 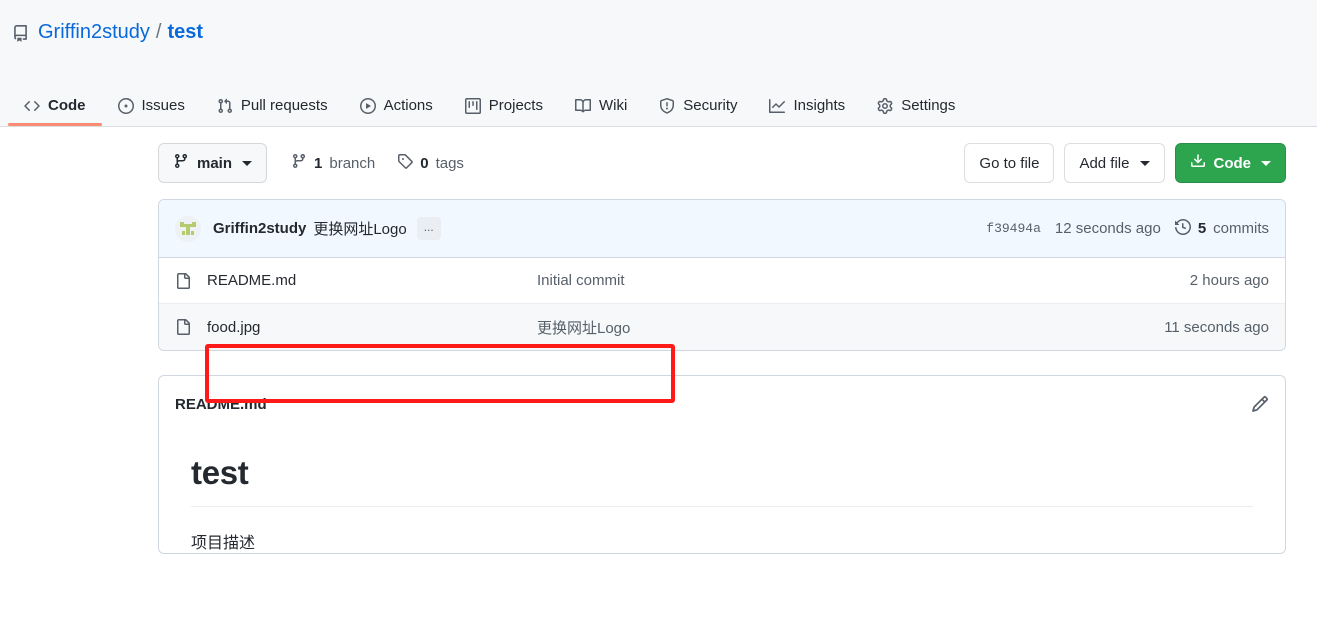 I want to click on tab-pull-requests: Pull requests, so click(x=272, y=111).